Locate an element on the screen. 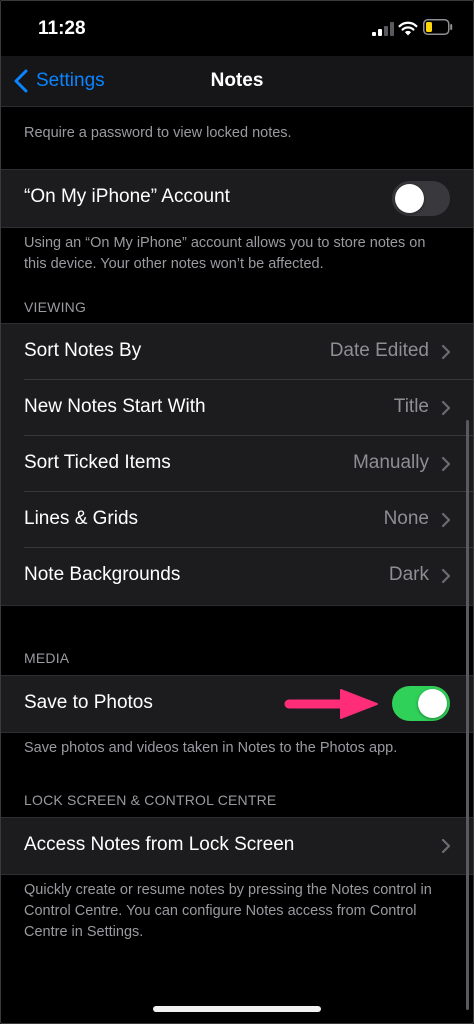 The image size is (474, 1024). lock-screen-header: LOCK SCREEN & CONTROL CENTRE is located at coordinates (150, 800).